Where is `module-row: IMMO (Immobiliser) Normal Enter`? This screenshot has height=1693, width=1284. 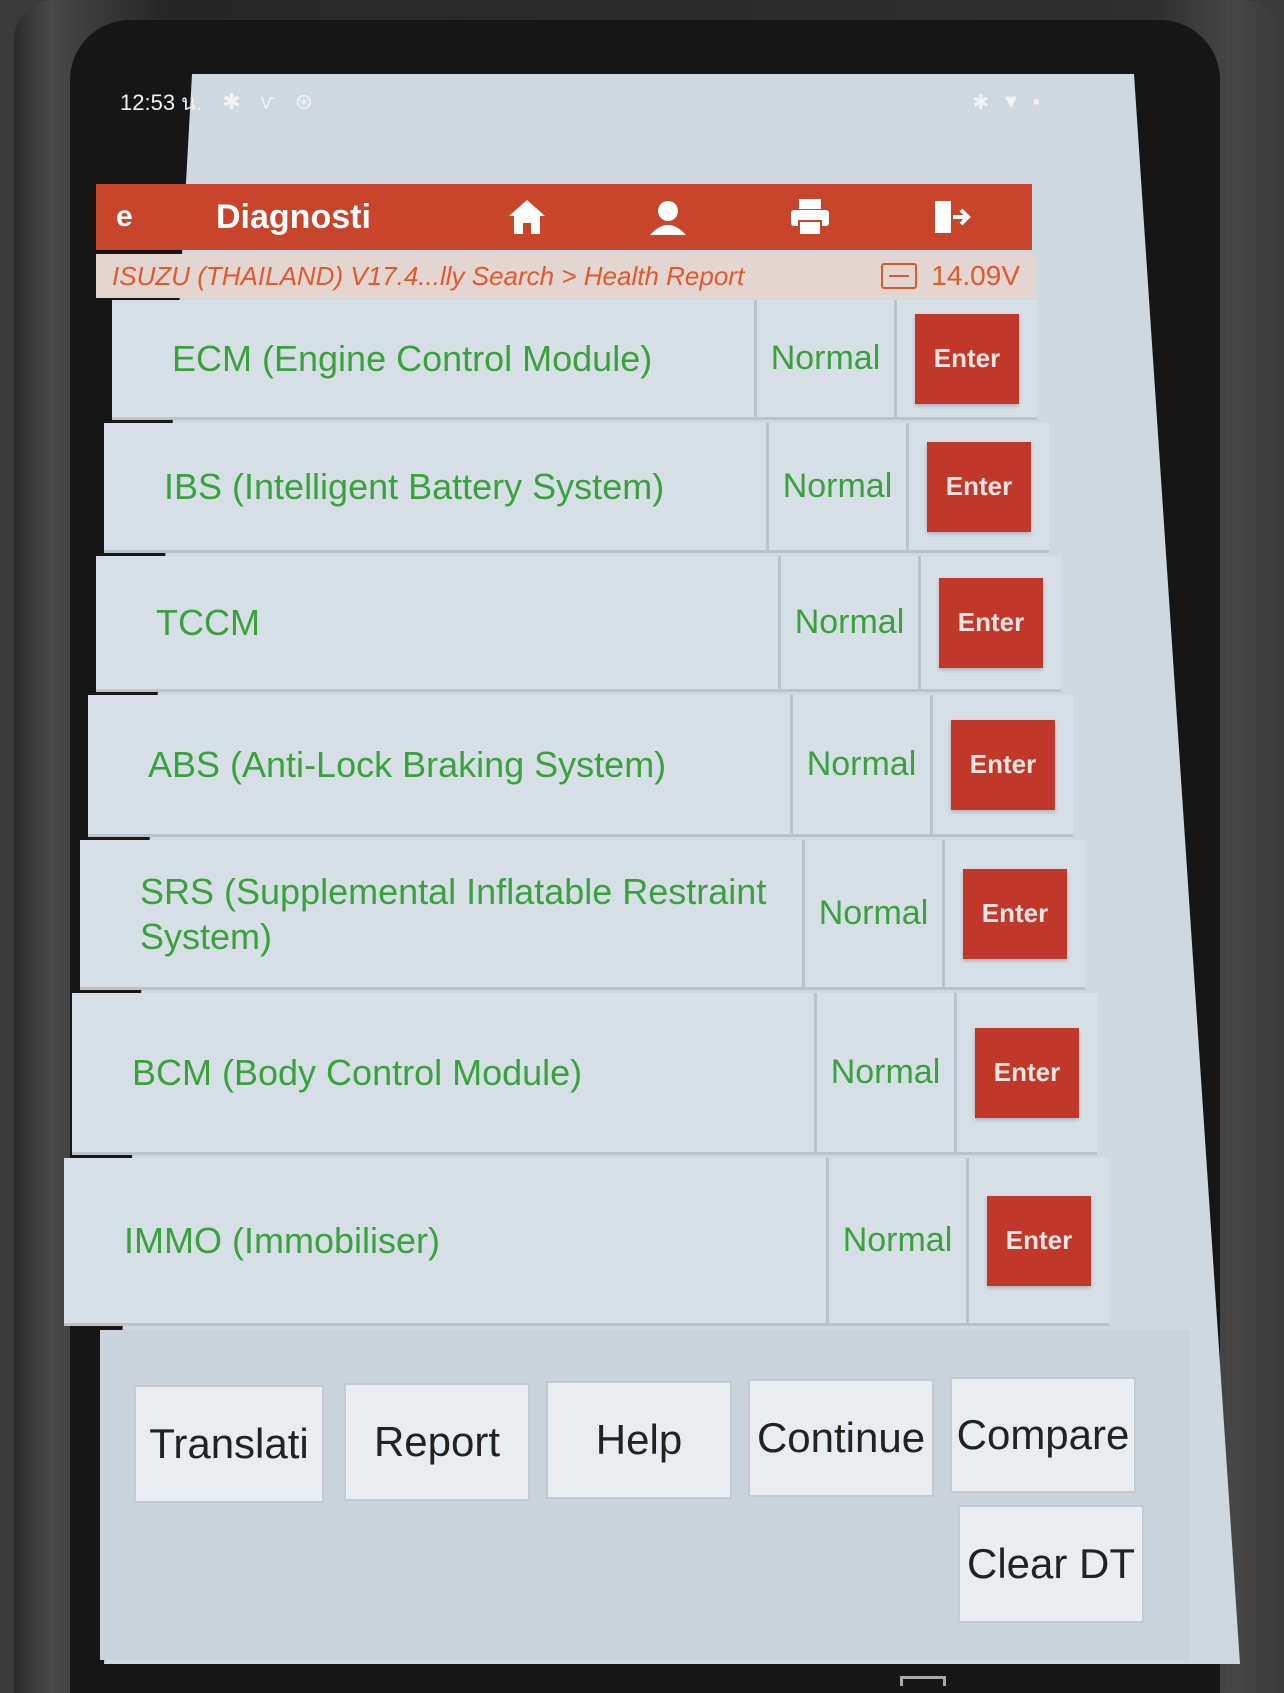
module-row: IMMO (Immobiliser) Normal Enter is located at coordinates (586, 1242).